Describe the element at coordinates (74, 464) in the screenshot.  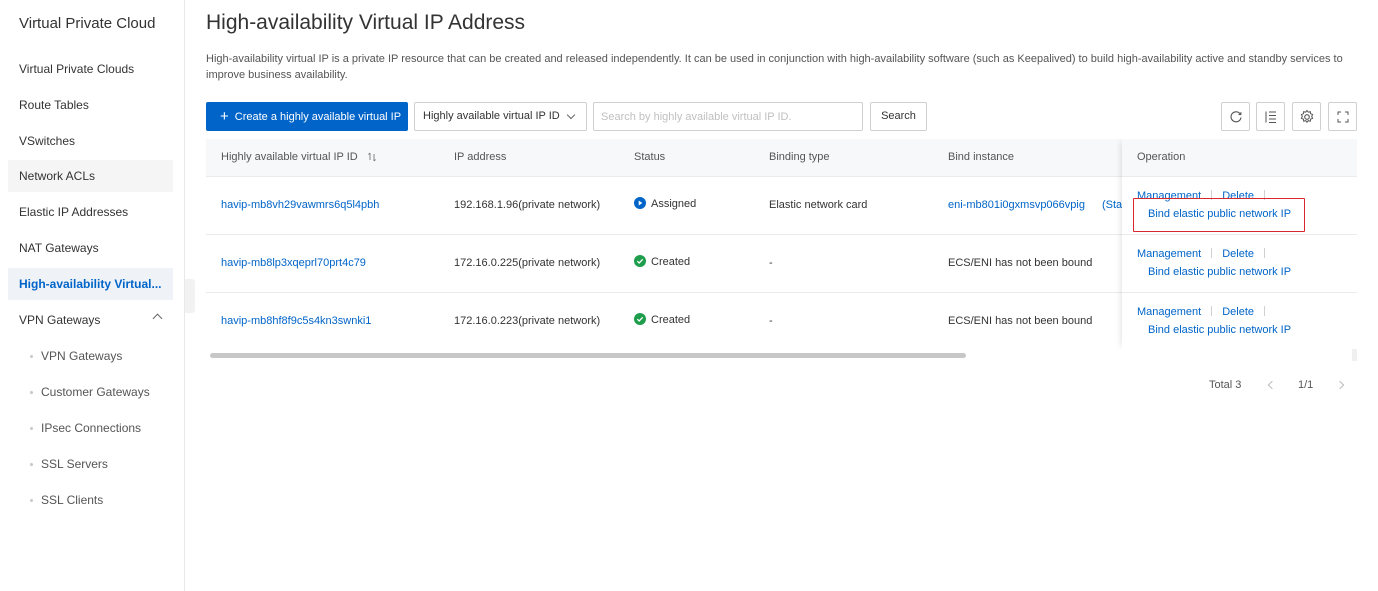
I see `sidebar-subitem-label: SSL Servers` at that location.